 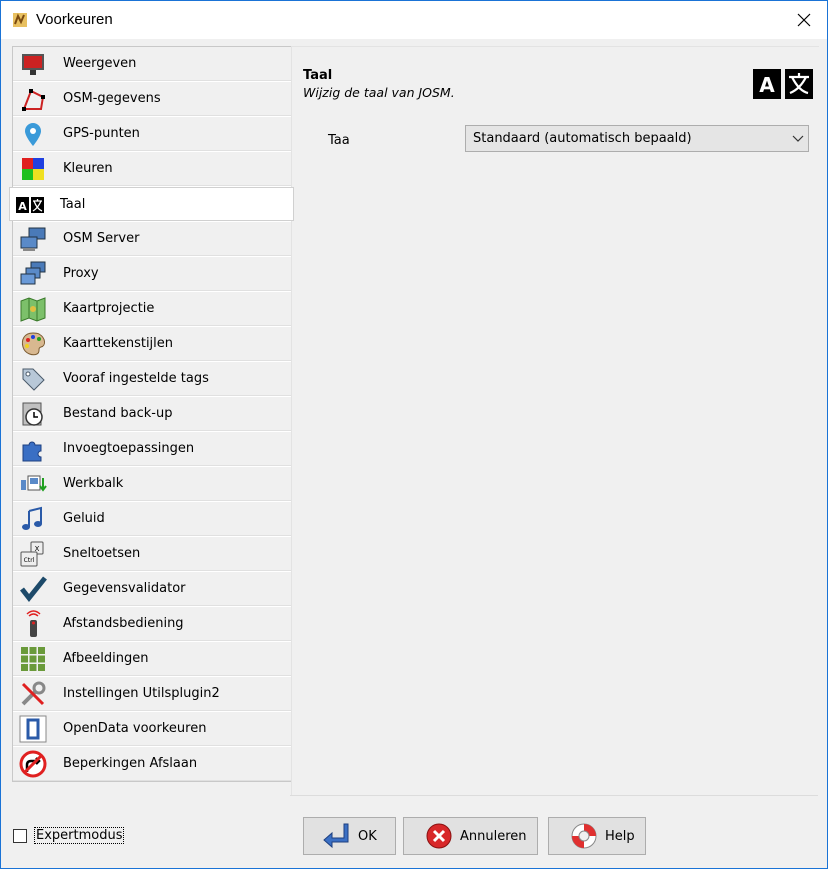 I want to click on palette-icon, so click(x=33, y=344).